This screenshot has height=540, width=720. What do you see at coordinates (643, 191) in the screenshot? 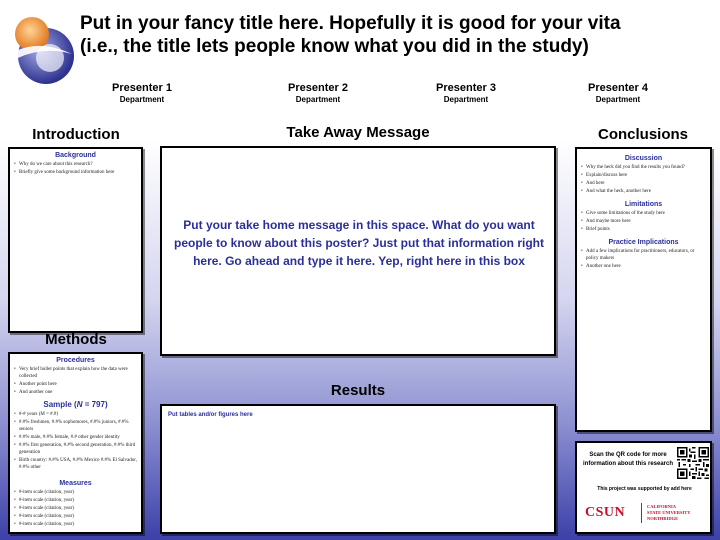
I see `list-item: And what the heck, another here` at bounding box center [643, 191].